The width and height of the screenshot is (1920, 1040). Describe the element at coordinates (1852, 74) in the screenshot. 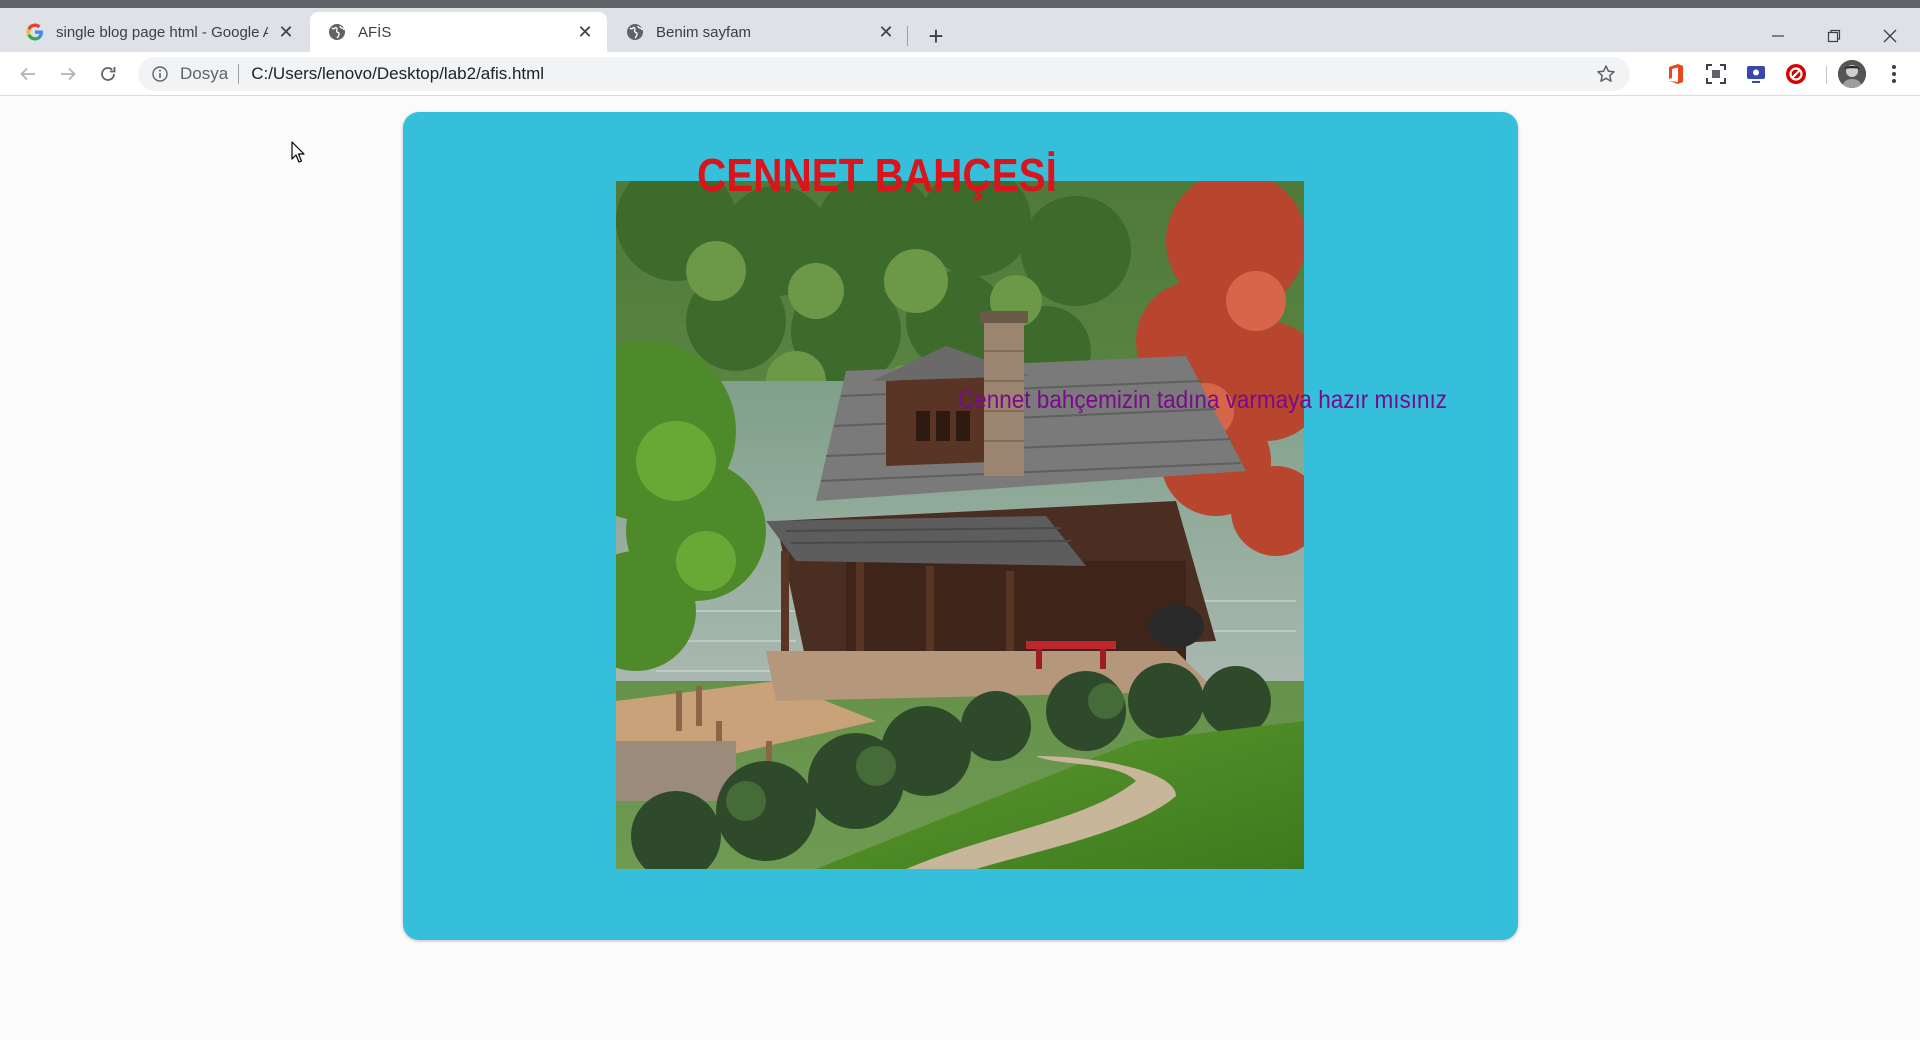

I see `profile-avatar` at that location.